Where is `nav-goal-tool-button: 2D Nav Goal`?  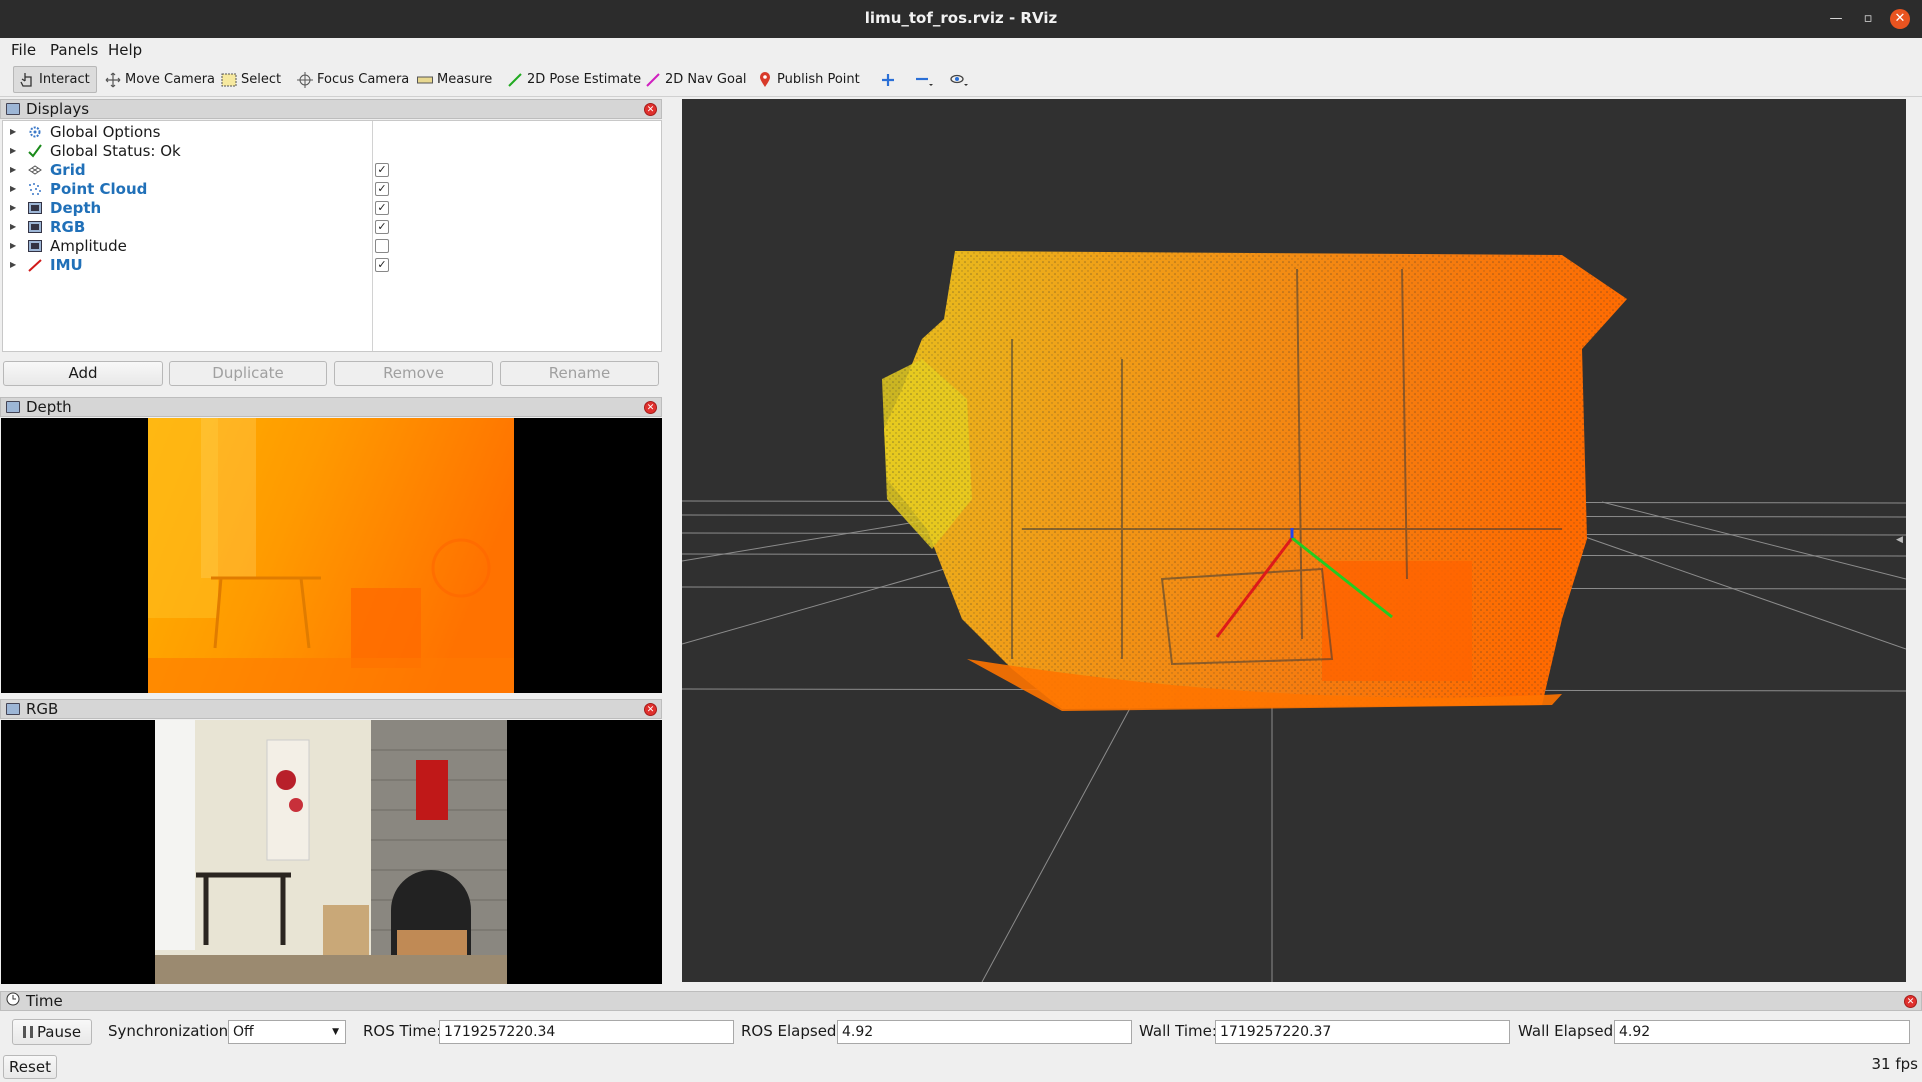 nav-goal-tool-button: 2D Nav Goal is located at coordinates (696, 79).